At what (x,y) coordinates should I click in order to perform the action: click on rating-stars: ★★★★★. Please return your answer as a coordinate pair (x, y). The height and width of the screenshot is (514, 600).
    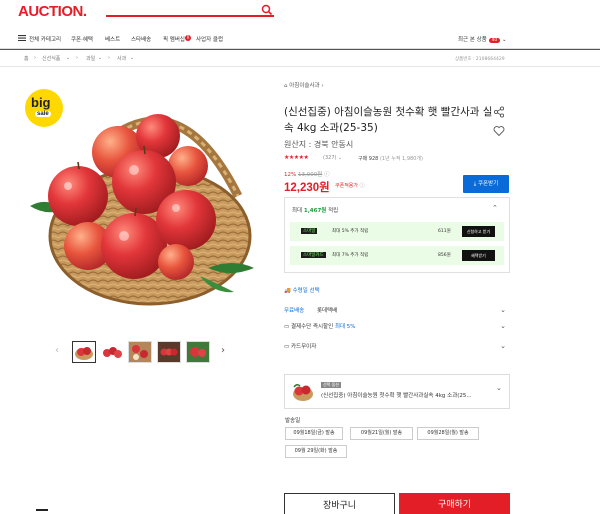
    Looking at the image, I should click on (296, 157).